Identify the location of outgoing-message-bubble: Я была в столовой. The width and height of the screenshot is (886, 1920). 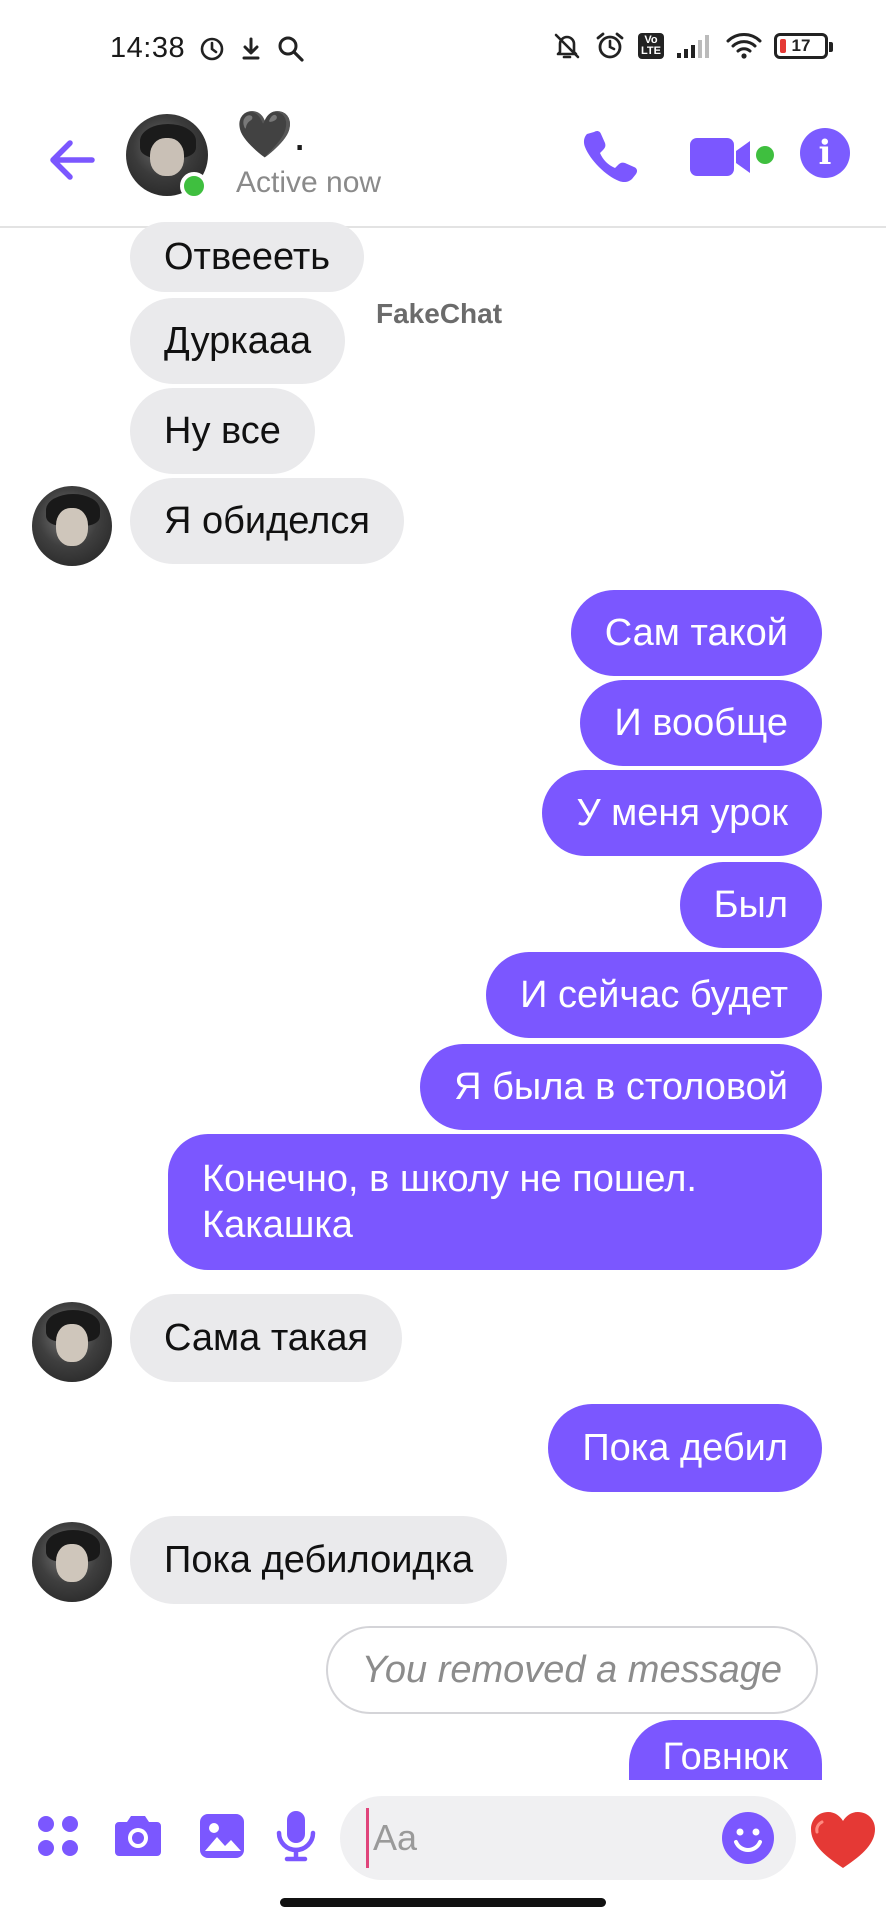
(621, 1087).